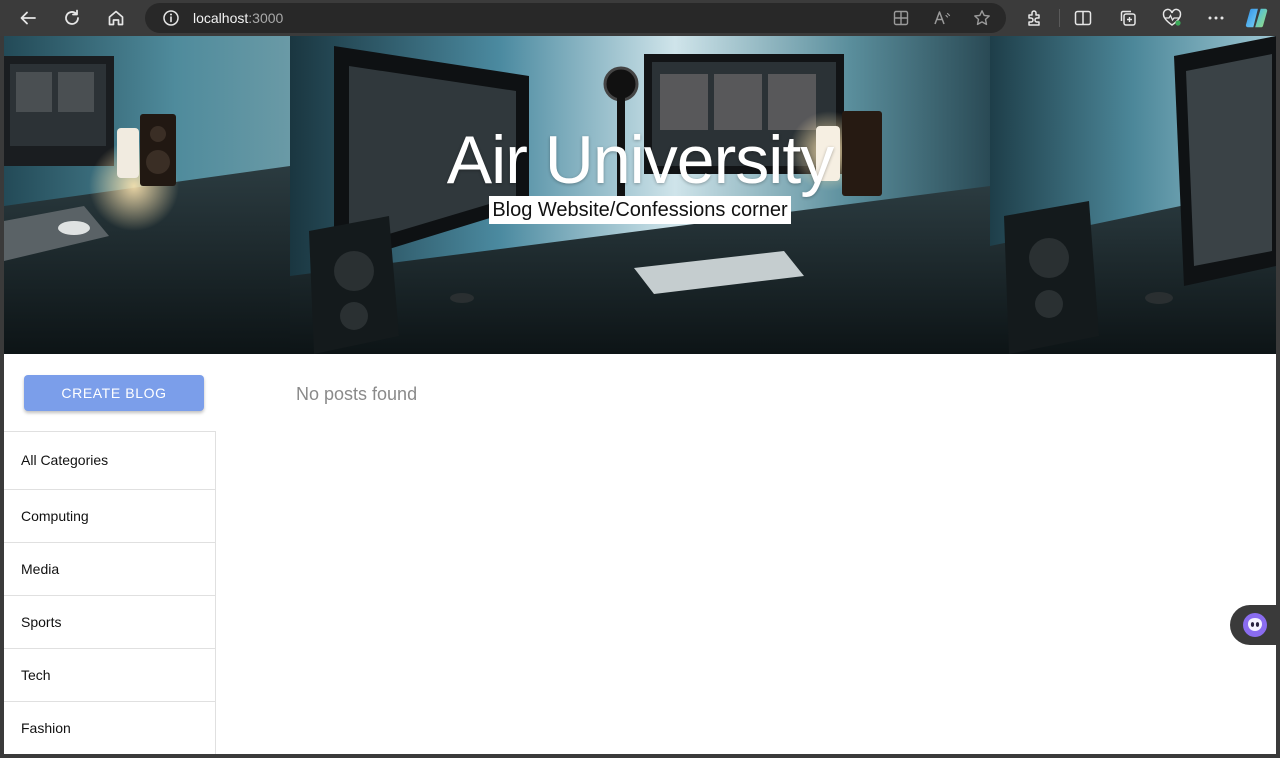  What do you see at coordinates (1035, 18) in the screenshot?
I see `extensions-icon` at bounding box center [1035, 18].